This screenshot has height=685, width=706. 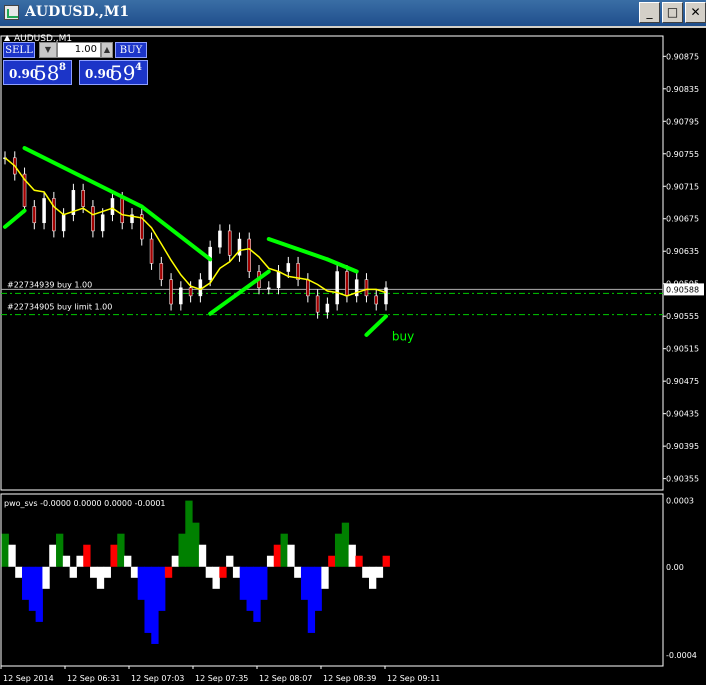 I want to click on time-tick-label: 12 Sep 08:39, so click(x=349, y=678).